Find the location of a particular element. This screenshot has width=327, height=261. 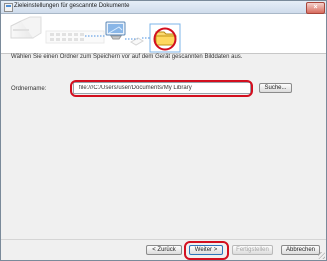

computer-icon is located at coordinates (115, 30).